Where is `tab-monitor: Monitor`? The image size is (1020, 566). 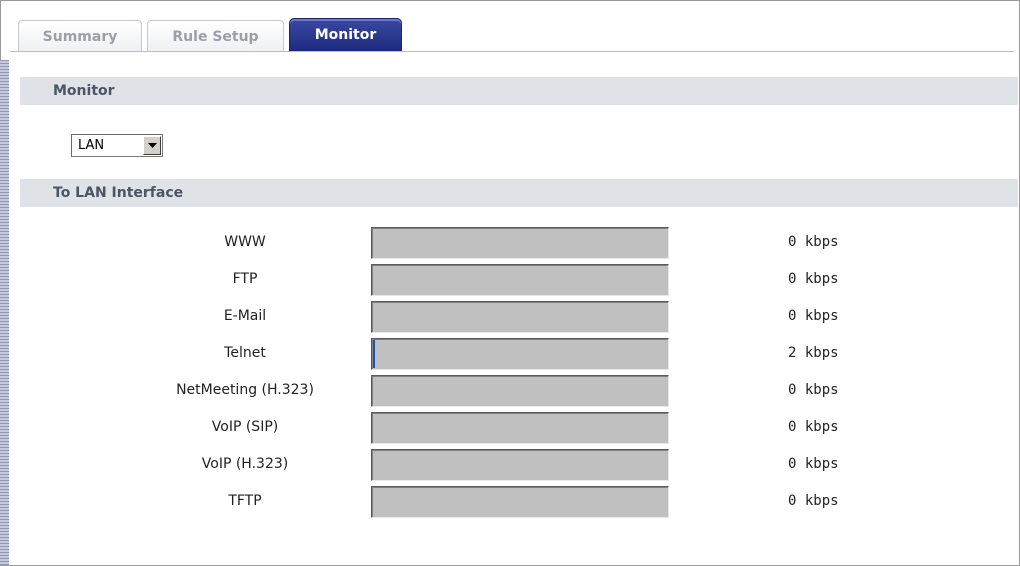
tab-monitor: Monitor is located at coordinates (345, 35).